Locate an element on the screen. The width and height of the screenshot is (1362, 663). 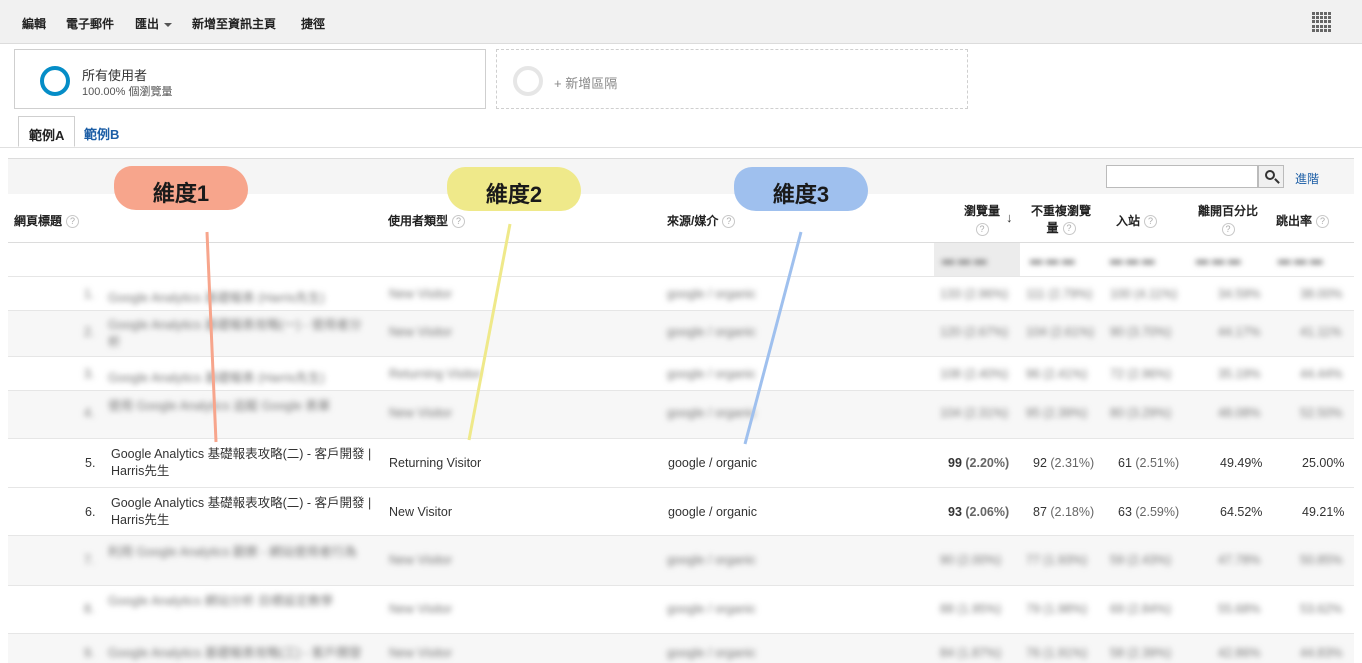
dimension-3-pointer is located at coordinates (773, 338).